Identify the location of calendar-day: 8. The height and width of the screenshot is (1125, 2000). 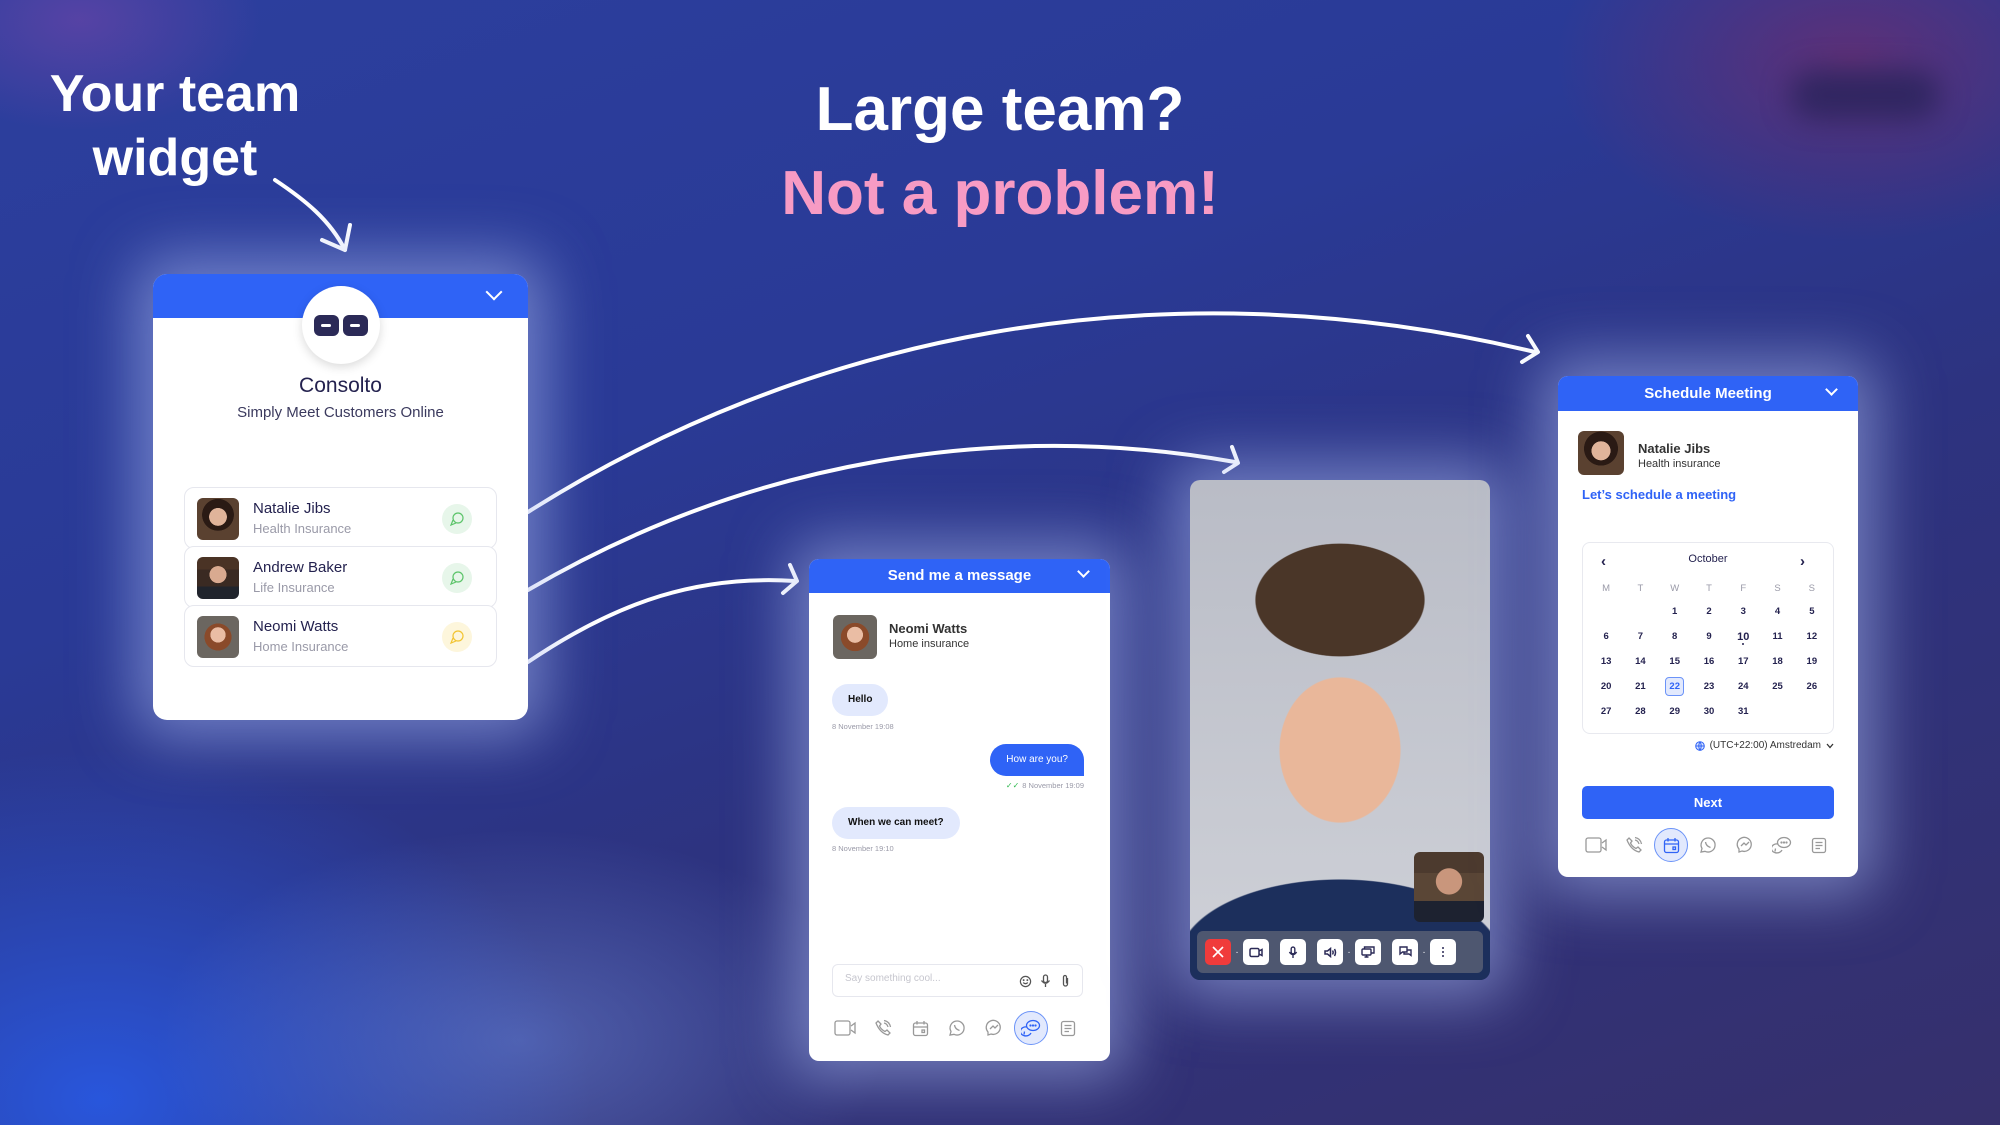
(1675, 636).